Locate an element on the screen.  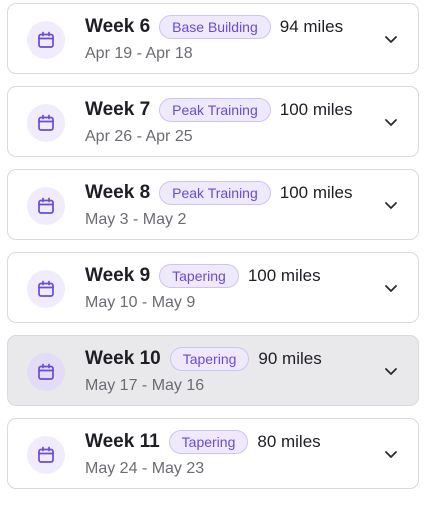
date-range: May 3 - May 2 is located at coordinates (136, 219).